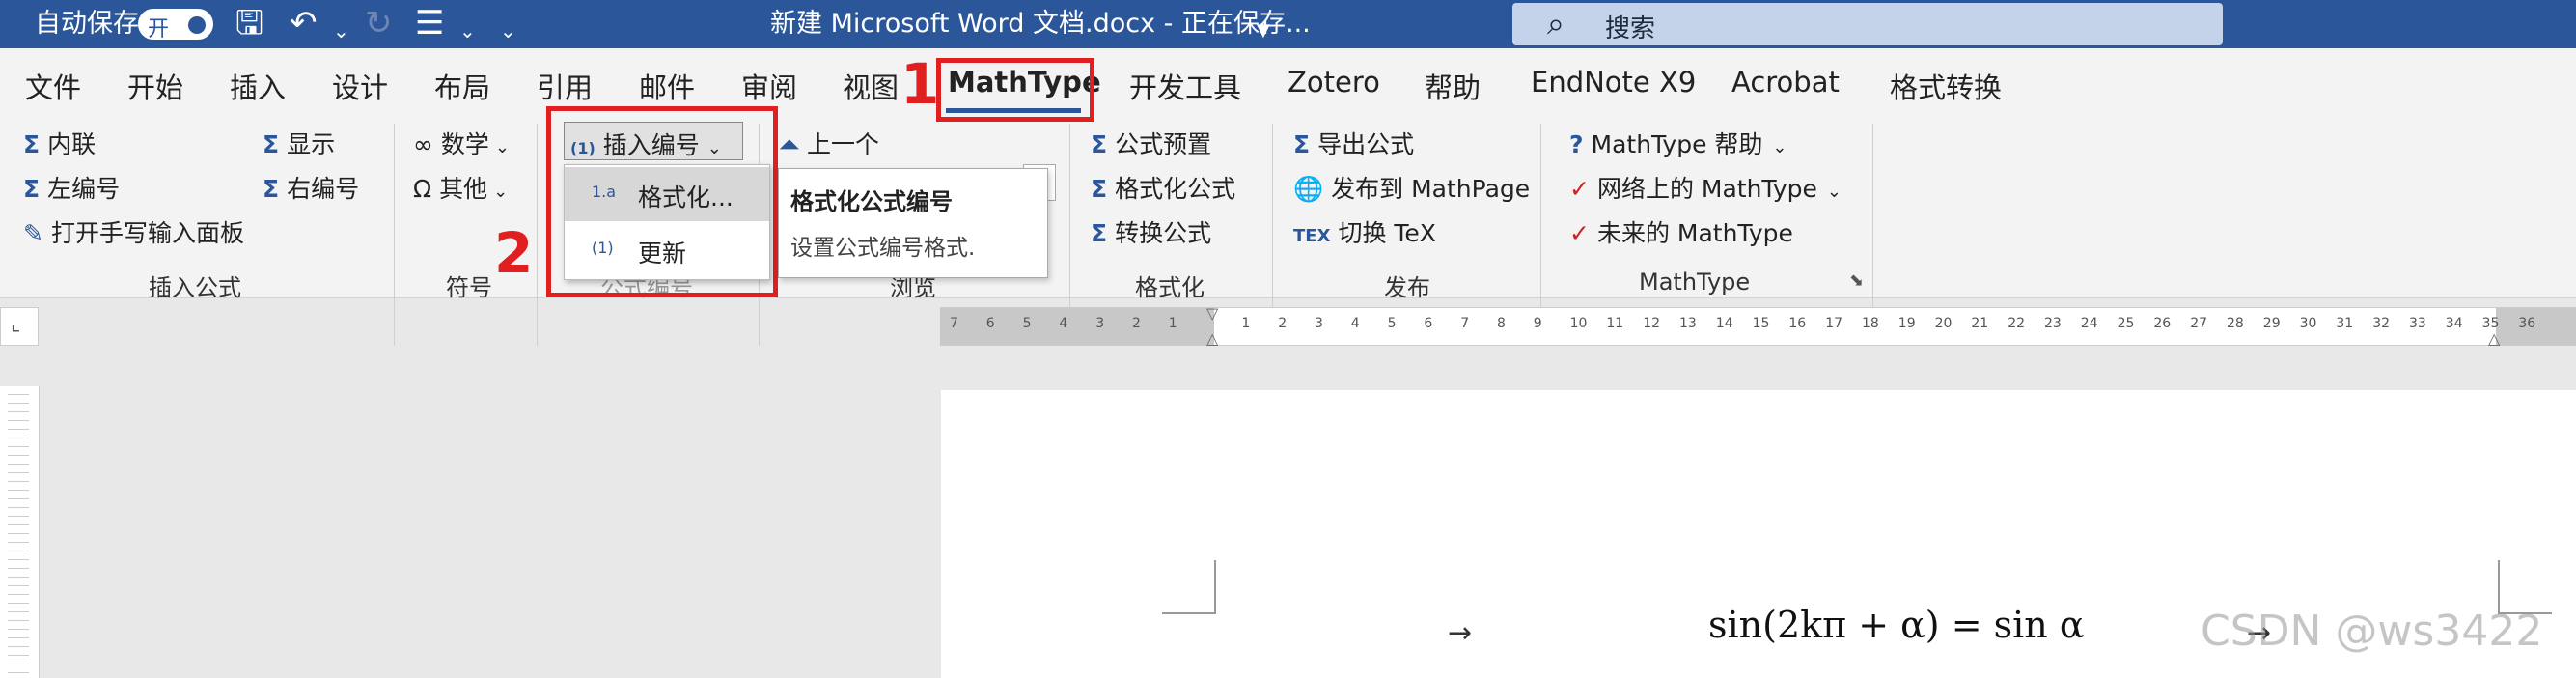 This screenshot has height=678, width=2576. Describe the element at coordinates (1578, 324) in the screenshot. I see `ruler-number: 10` at that location.